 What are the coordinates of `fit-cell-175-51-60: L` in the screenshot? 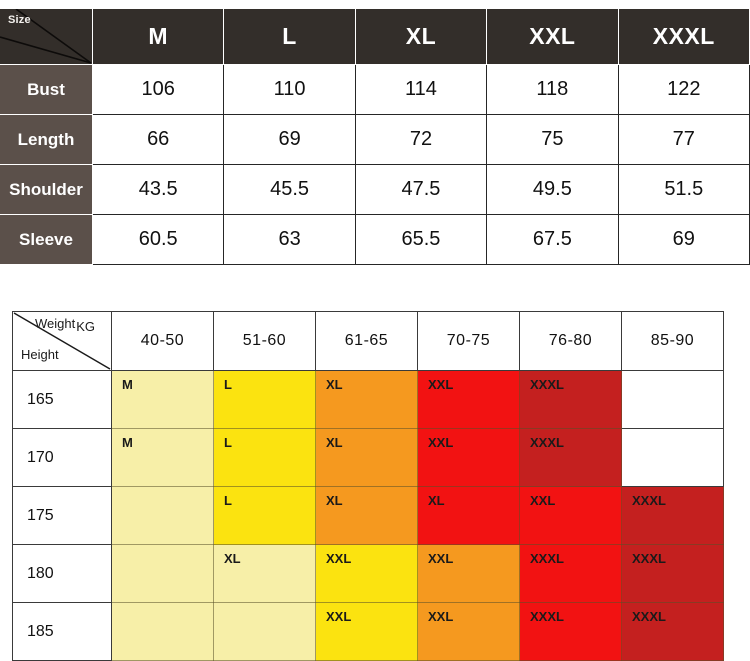 It's located at (264, 515).